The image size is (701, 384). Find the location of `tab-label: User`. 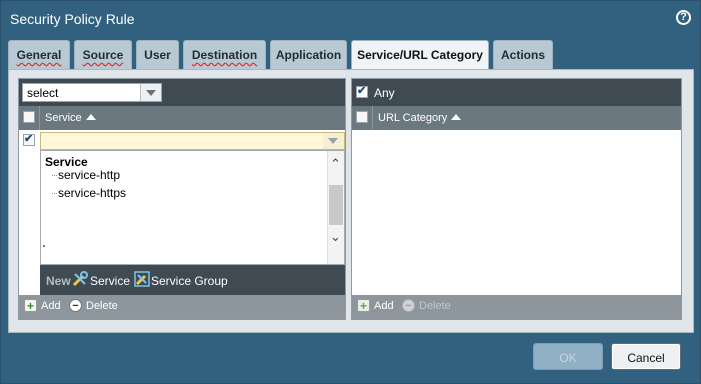

tab-label: User is located at coordinates (157, 55).